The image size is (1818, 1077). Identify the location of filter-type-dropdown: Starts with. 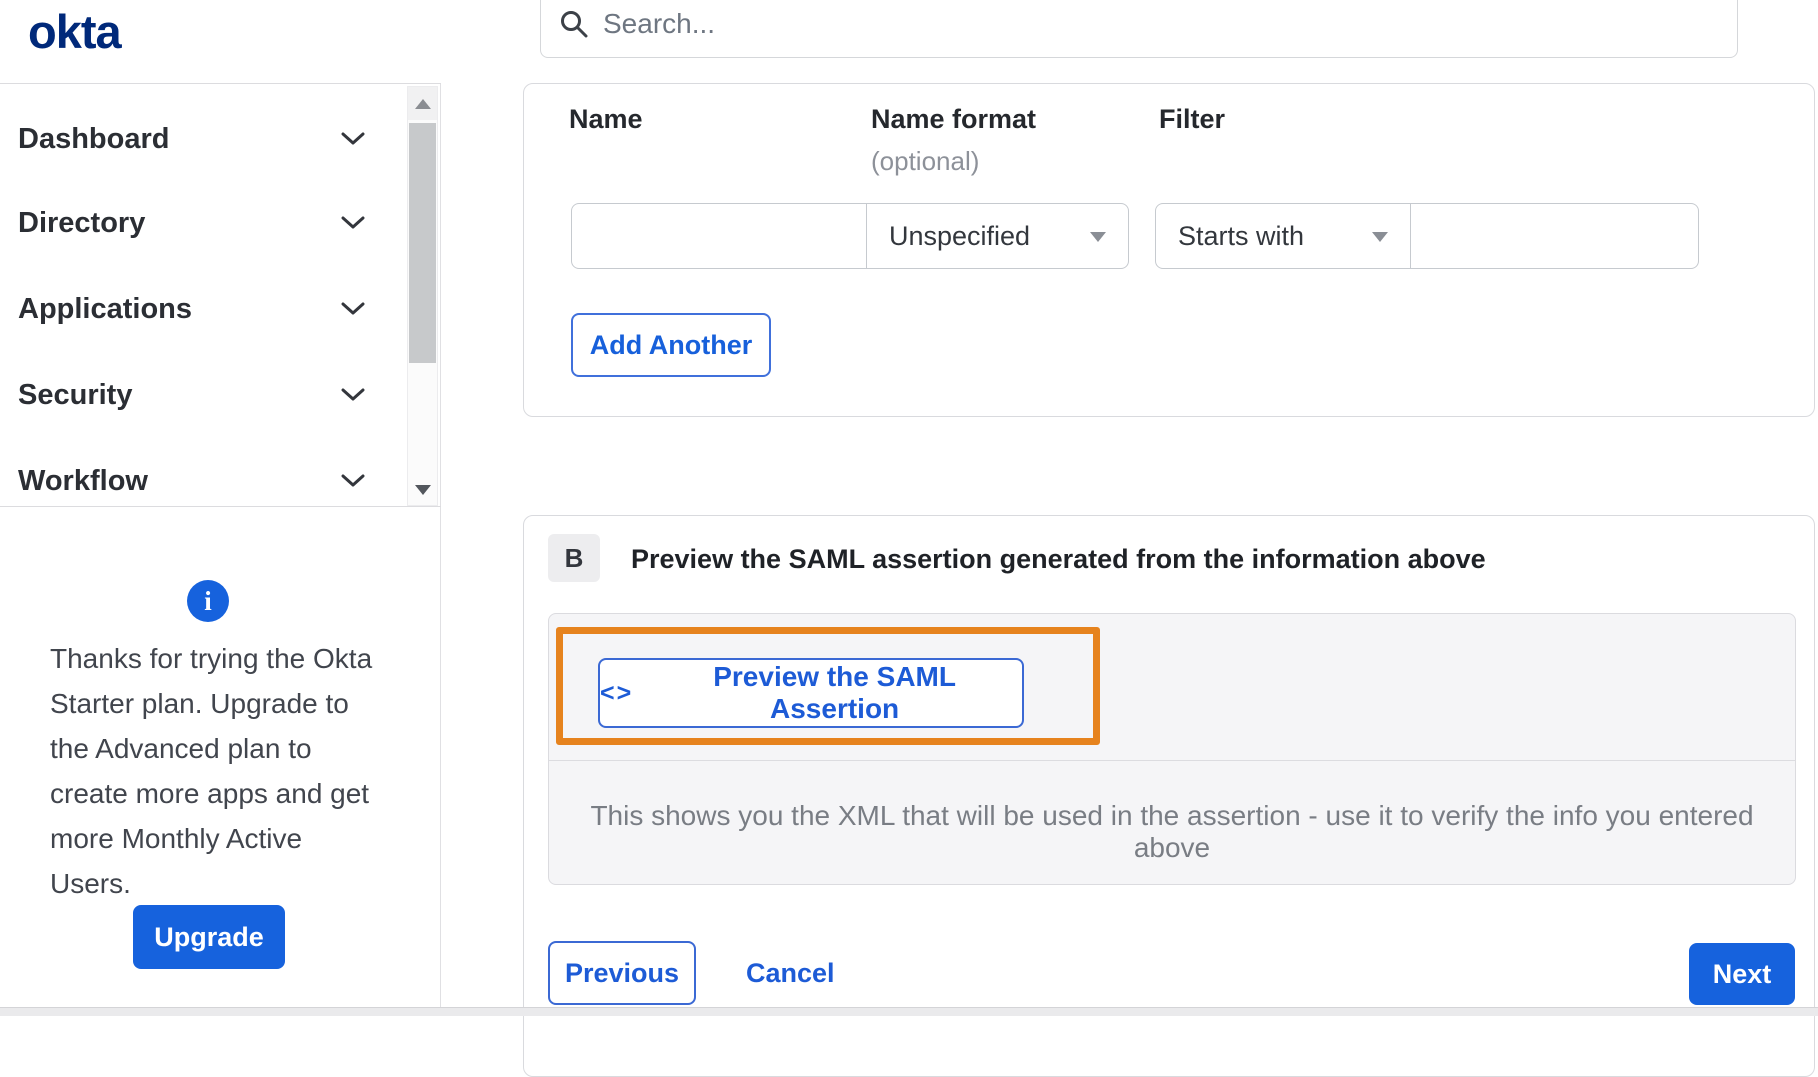
(1283, 236).